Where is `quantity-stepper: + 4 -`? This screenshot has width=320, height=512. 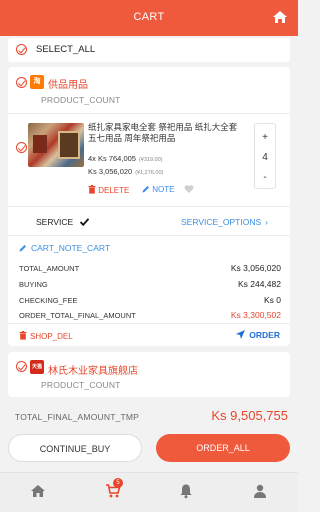 quantity-stepper: + 4 - is located at coordinates (265, 156).